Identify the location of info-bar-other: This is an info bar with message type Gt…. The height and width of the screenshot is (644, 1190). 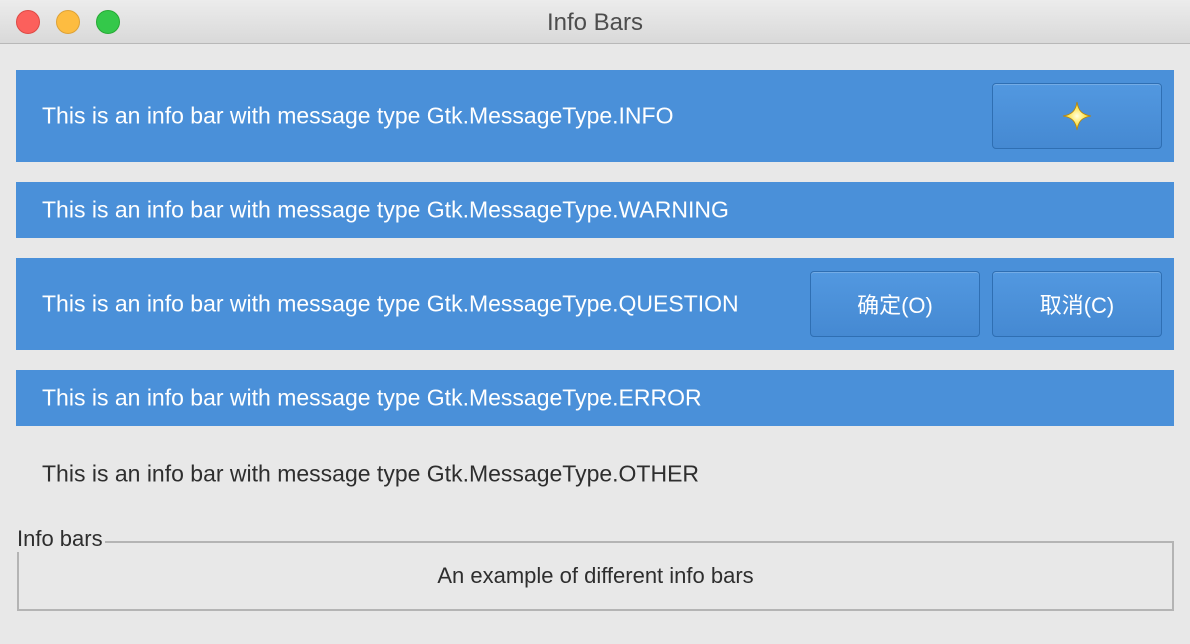
(595, 474).